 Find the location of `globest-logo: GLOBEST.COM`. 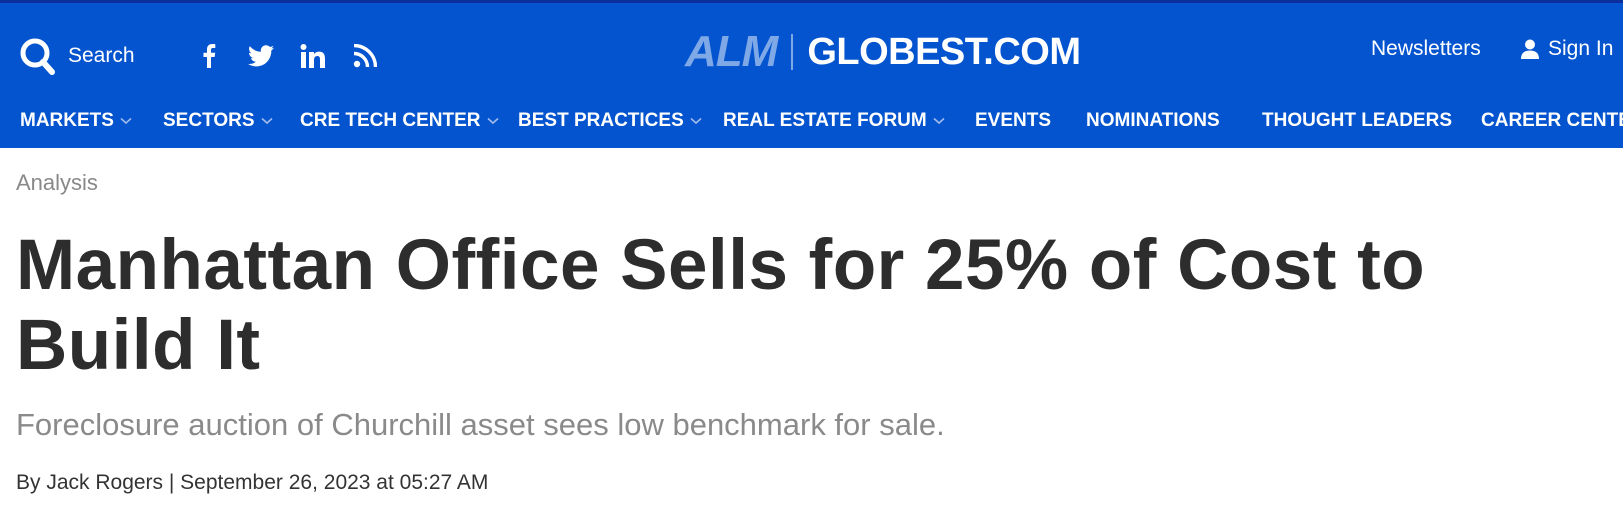

globest-logo: GLOBEST.COM is located at coordinates (944, 51).